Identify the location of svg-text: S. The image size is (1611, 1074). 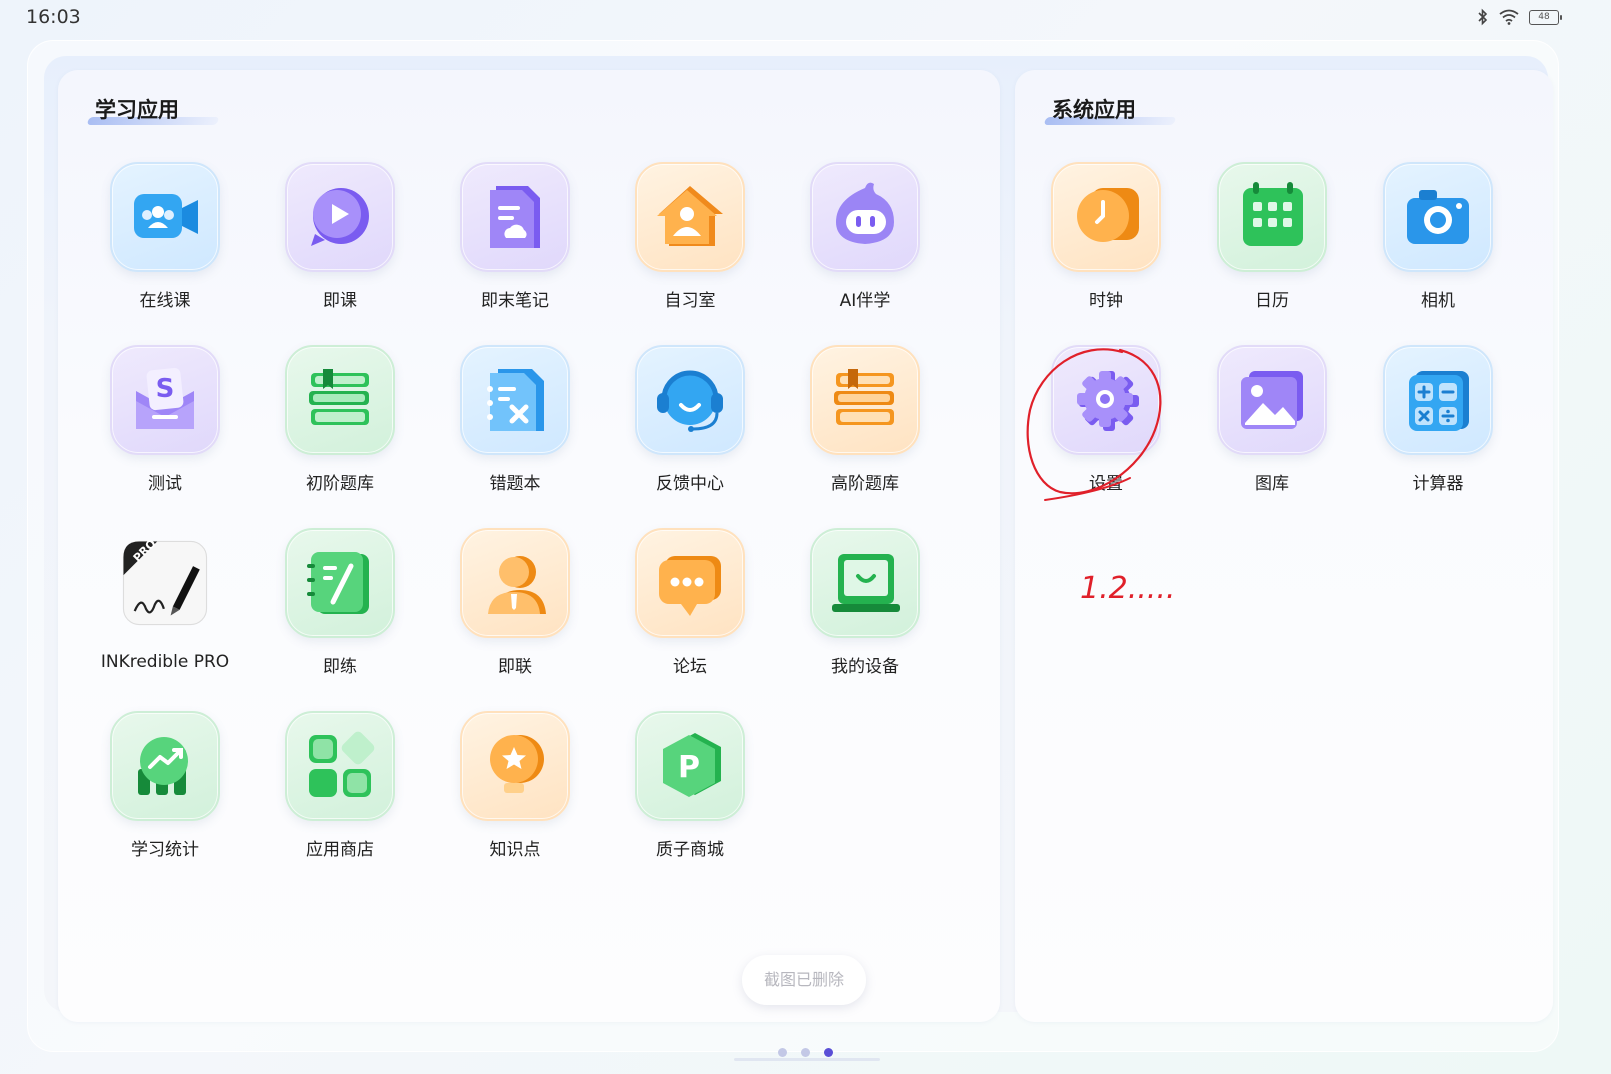
(165, 389).